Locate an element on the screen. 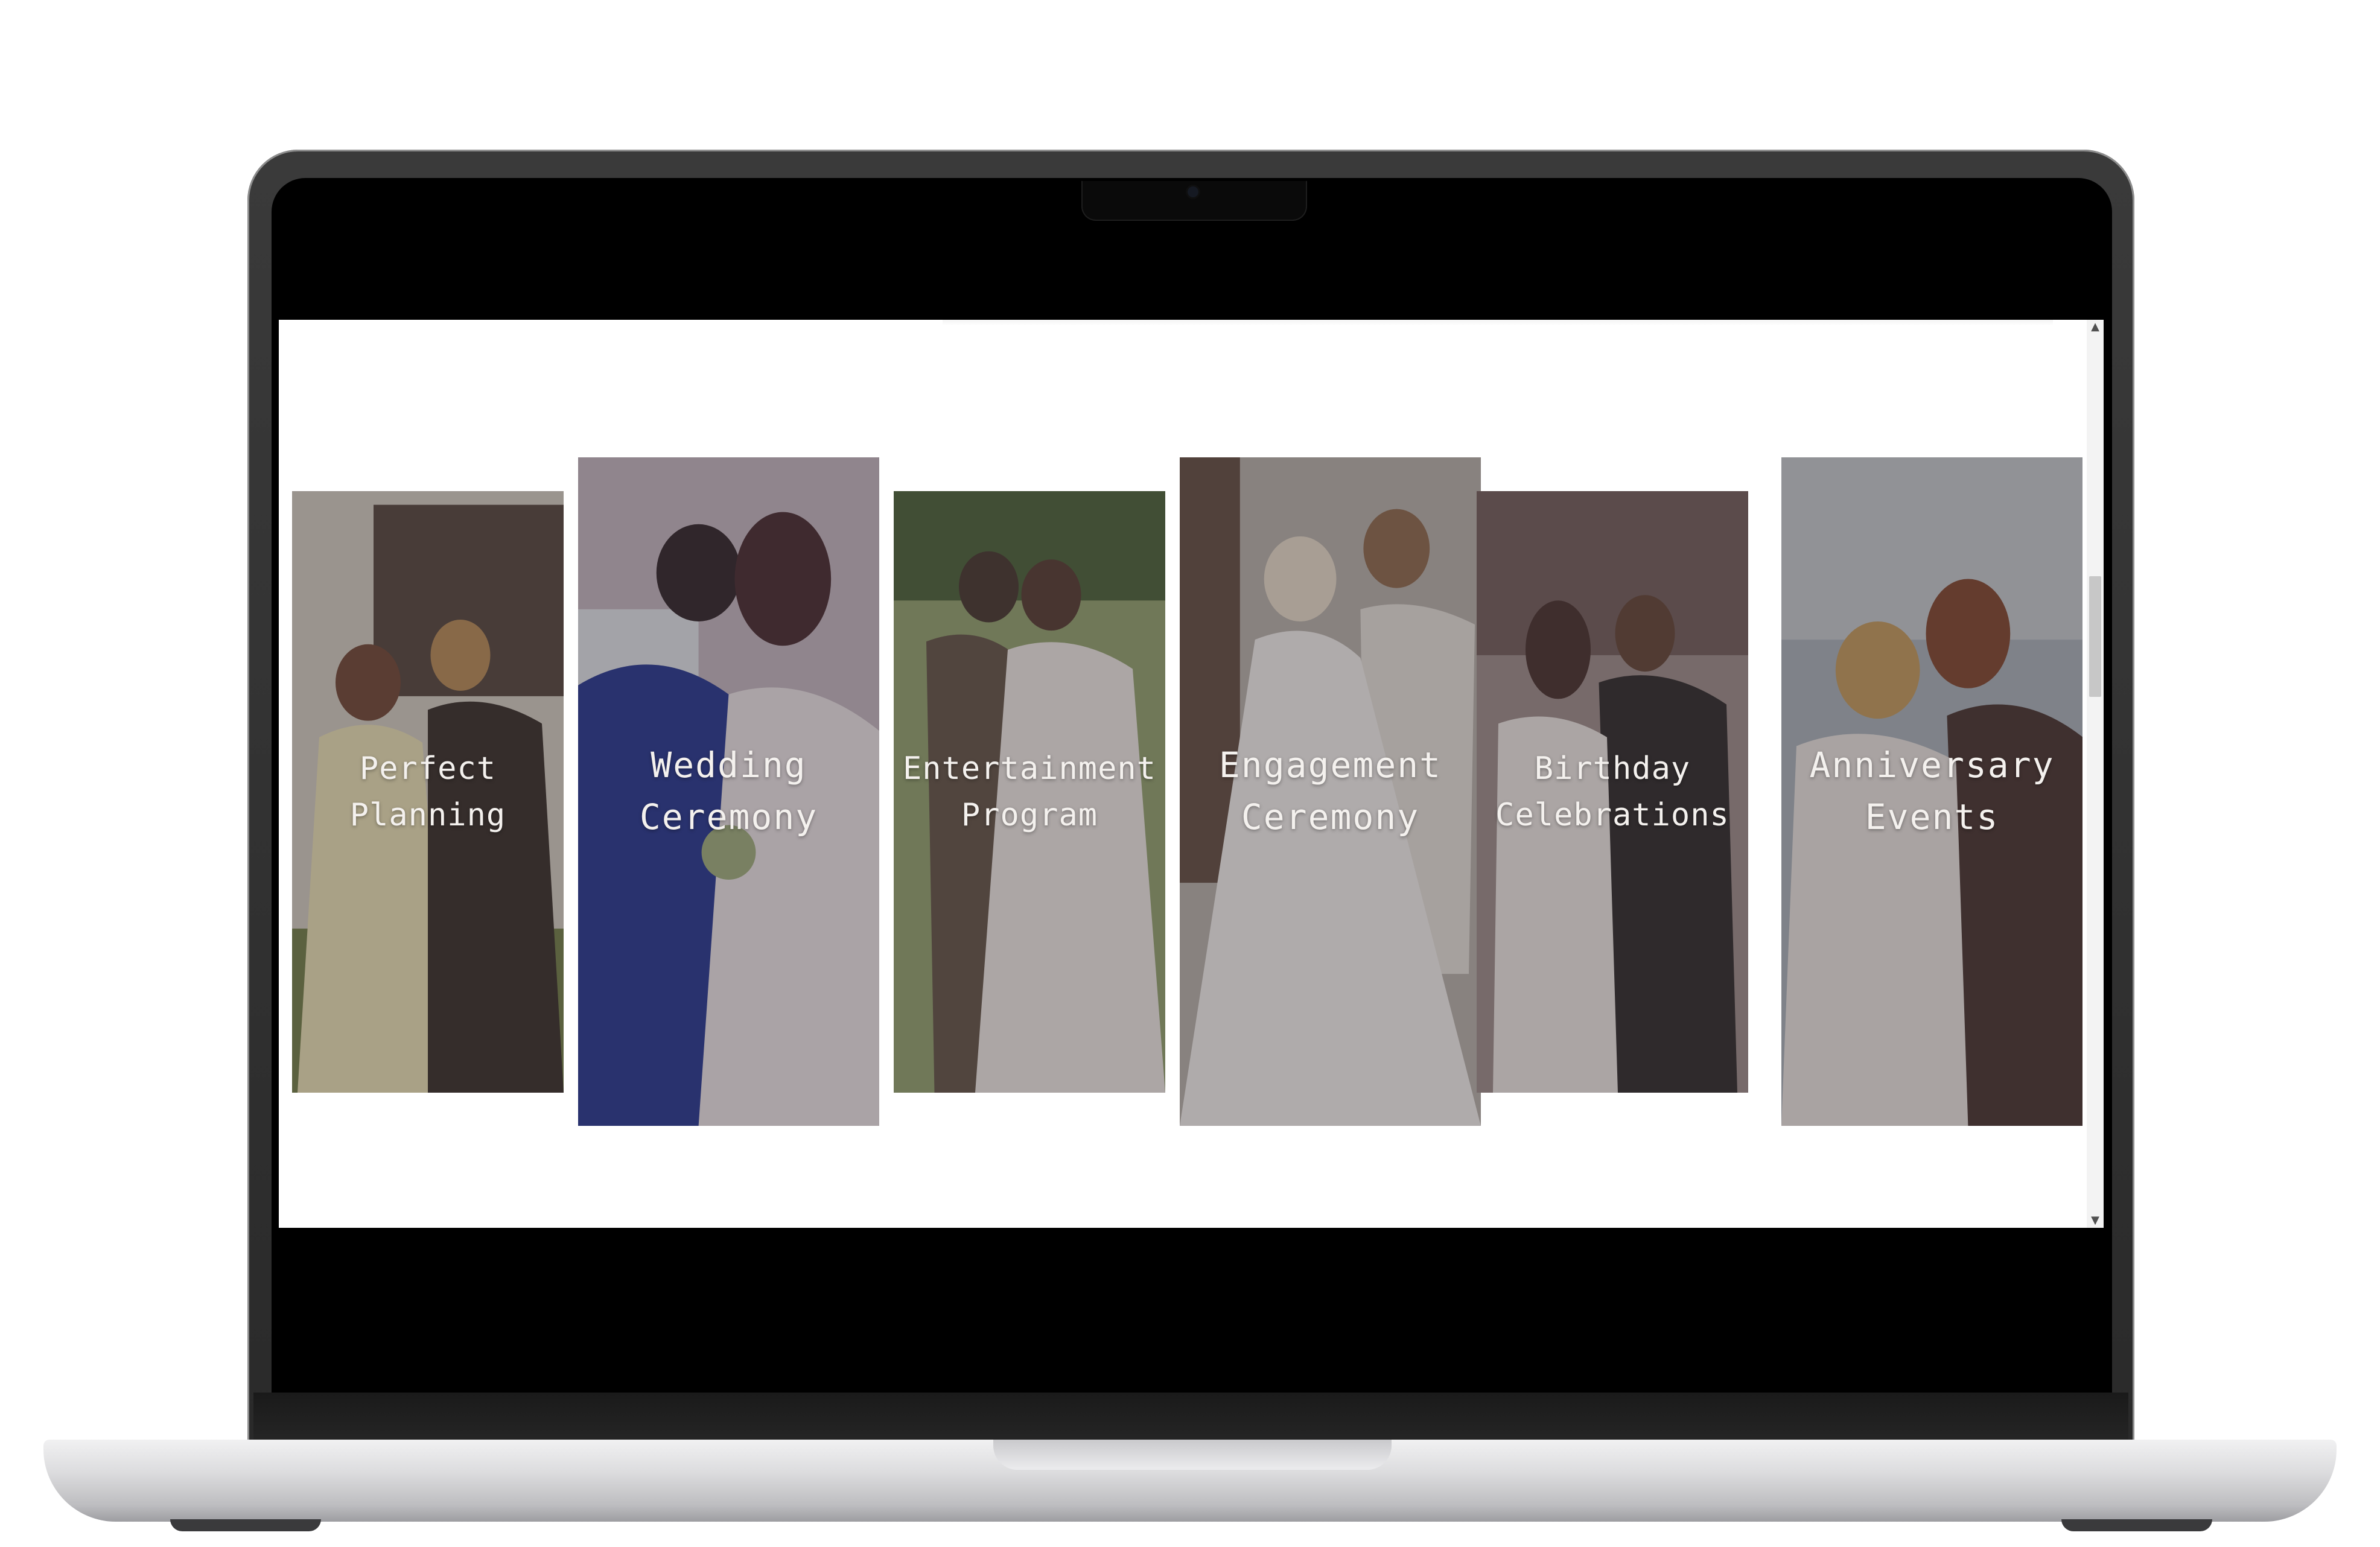 The width and height of the screenshot is (2380, 1547). service-card-engagement-ceremony: Engagement Ceremony is located at coordinates (1330, 791).